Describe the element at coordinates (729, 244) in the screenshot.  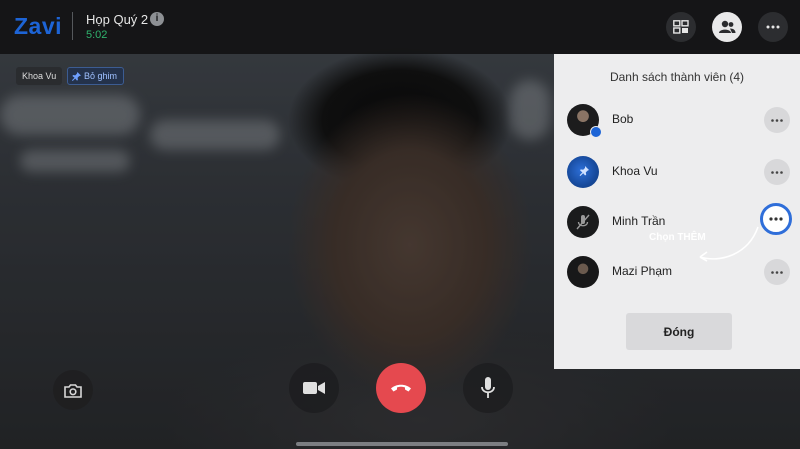
I see `annotation-arrow-icon` at that location.